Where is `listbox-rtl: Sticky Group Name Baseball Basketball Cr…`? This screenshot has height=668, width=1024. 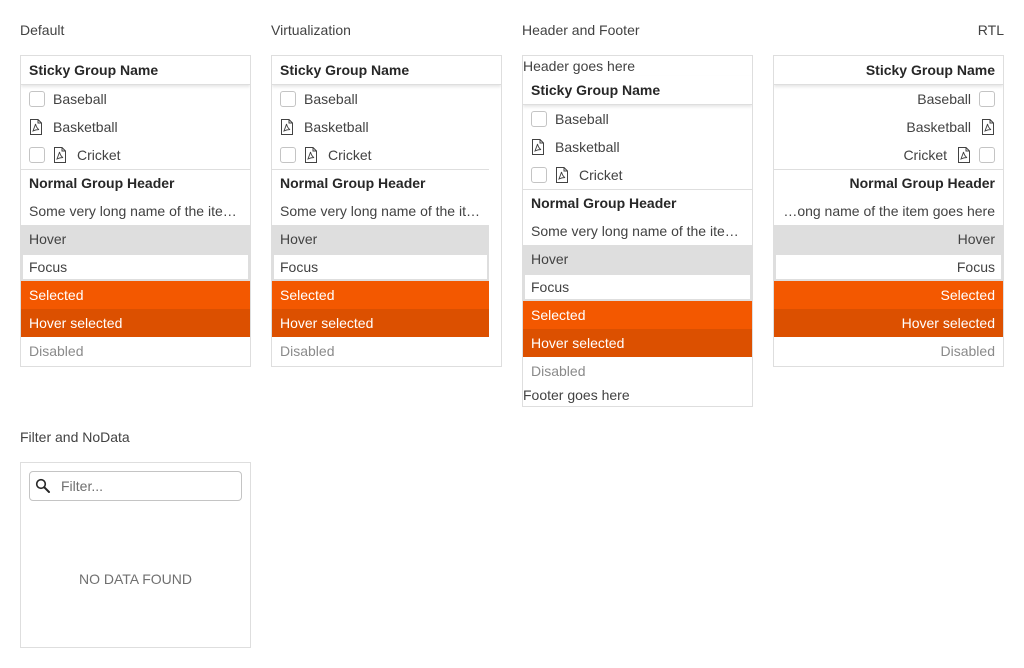 listbox-rtl: Sticky Group Name Baseball Basketball Cr… is located at coordinates (888, 211).